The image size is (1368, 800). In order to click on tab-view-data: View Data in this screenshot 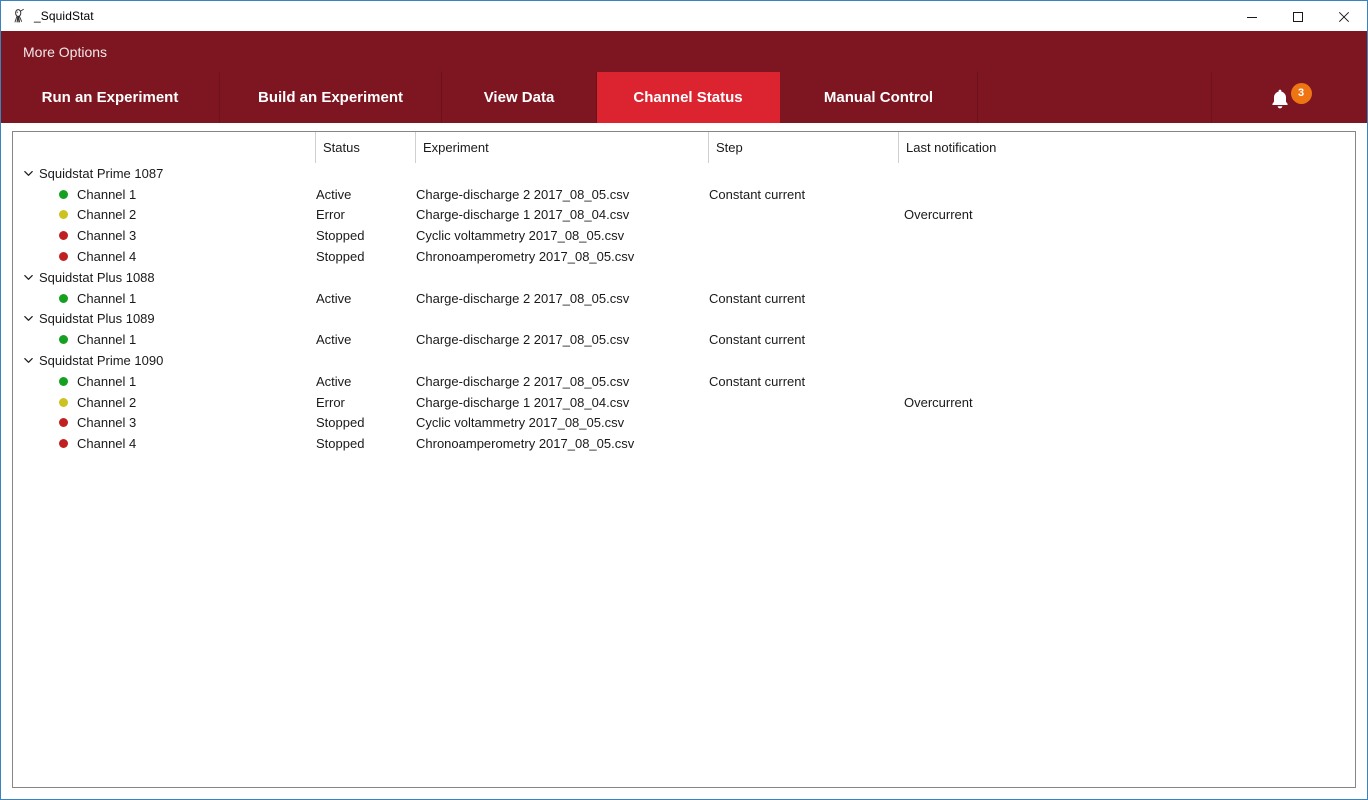, I will do `click(519, 97)`.